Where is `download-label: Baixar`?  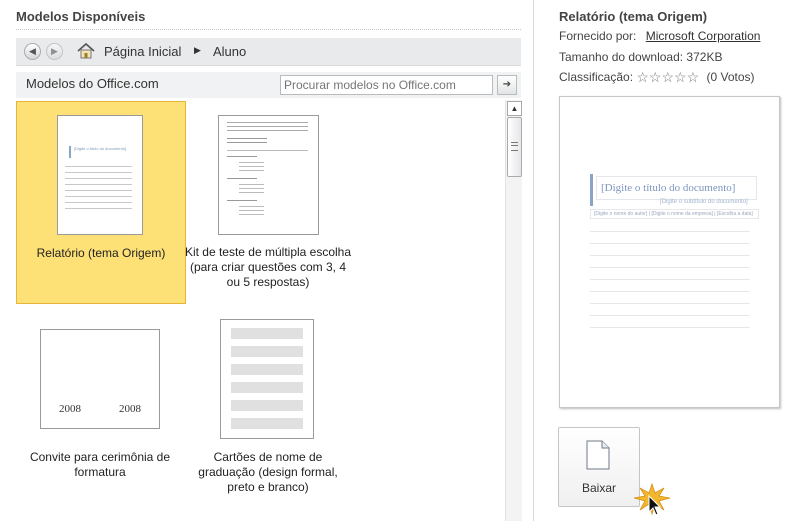 download-label: Baixar is located at coordinates (598, 488).